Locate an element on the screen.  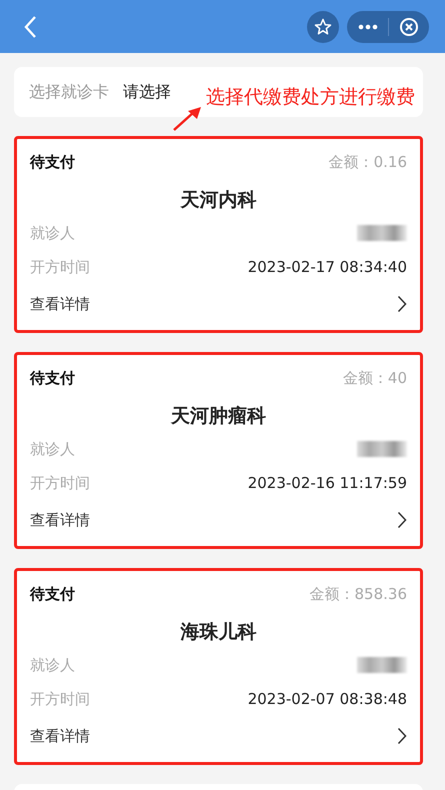
department-name: 天河肿瘤科 is located at coordinates (218, 416).